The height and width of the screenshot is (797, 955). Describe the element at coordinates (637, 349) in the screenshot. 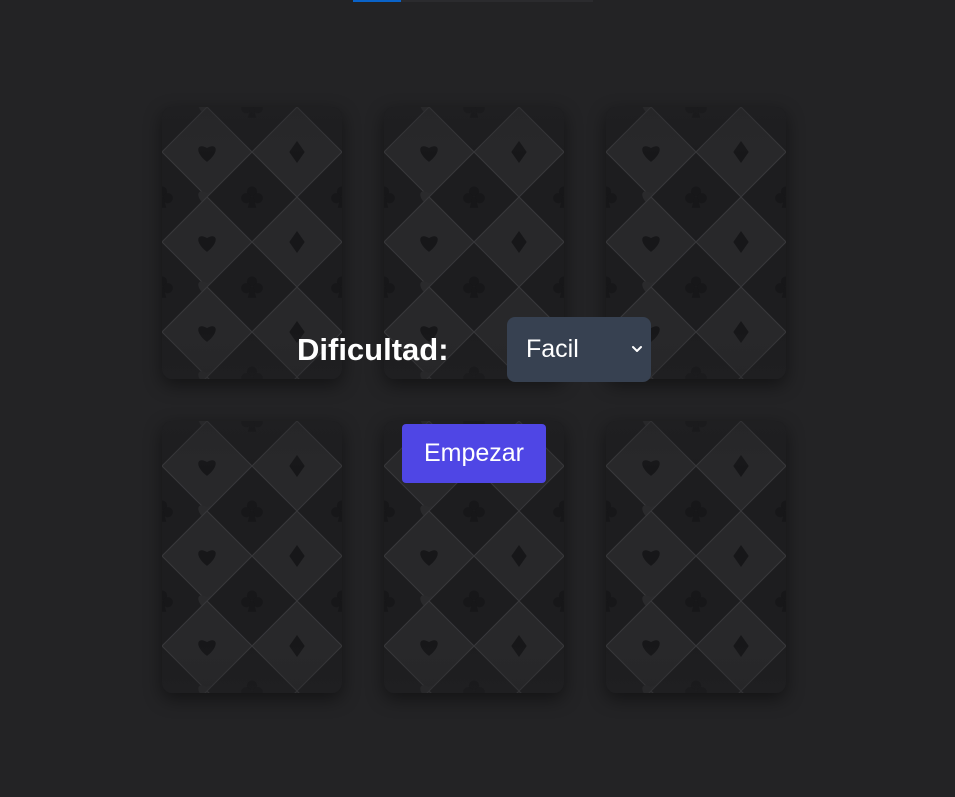

I see `chevron-down-icon` at that location.